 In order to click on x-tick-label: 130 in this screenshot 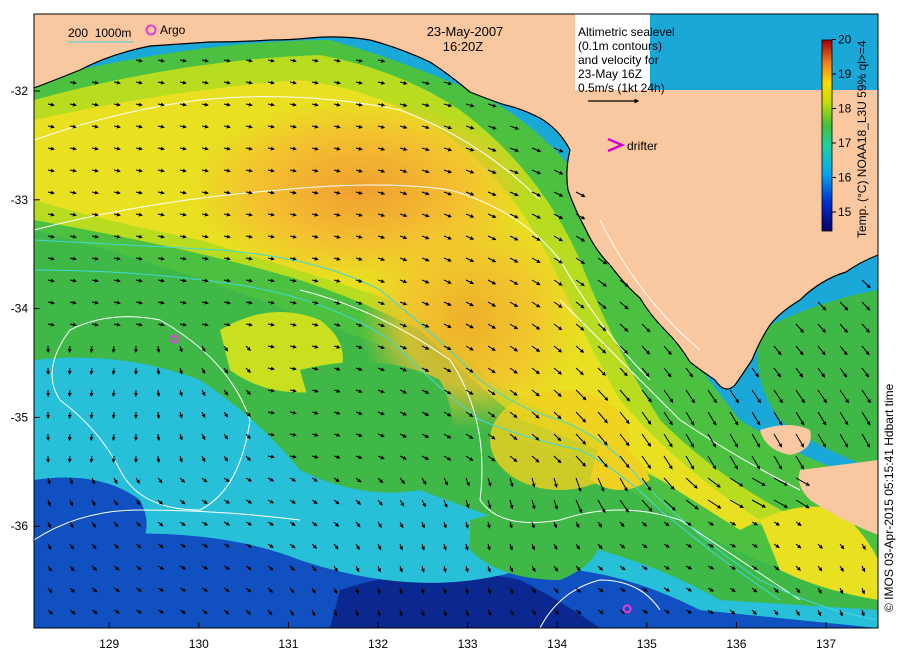, I will do `click(199, 644)`.